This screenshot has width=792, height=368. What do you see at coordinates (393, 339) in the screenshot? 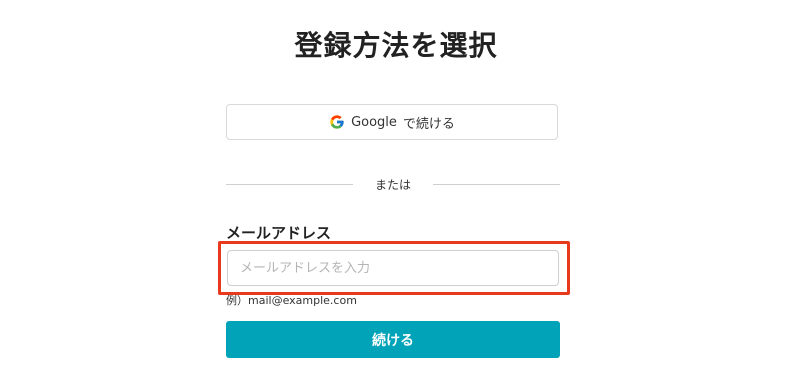
I see `continue-button: 続ける` at bounding box center [393, 339].